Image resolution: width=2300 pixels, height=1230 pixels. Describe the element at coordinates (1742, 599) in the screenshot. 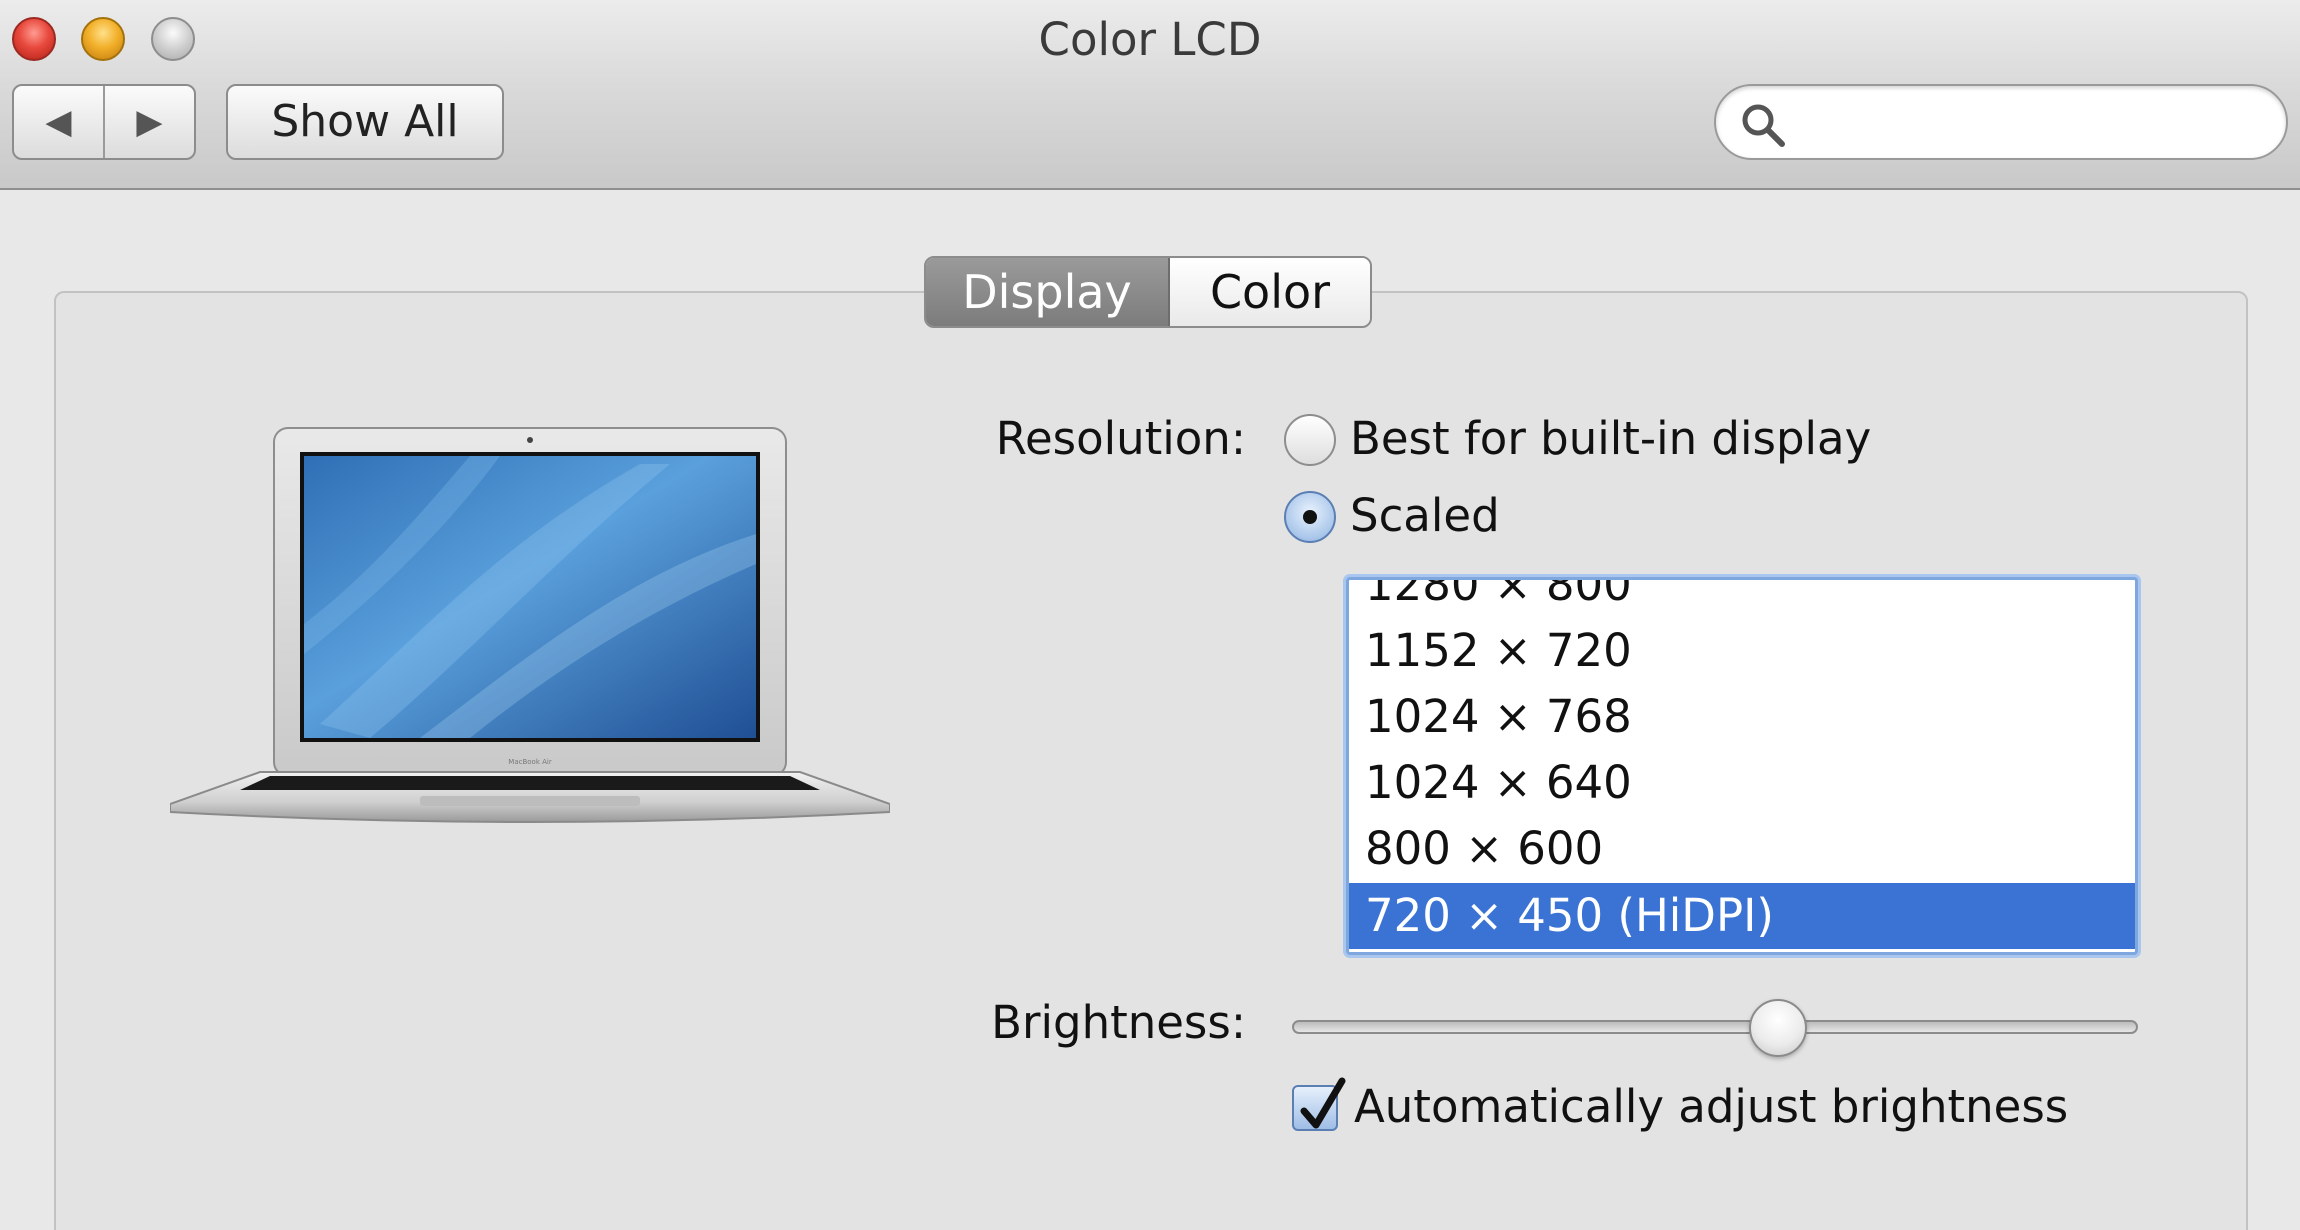

I see `list-item: 1280 × 800` at that location.